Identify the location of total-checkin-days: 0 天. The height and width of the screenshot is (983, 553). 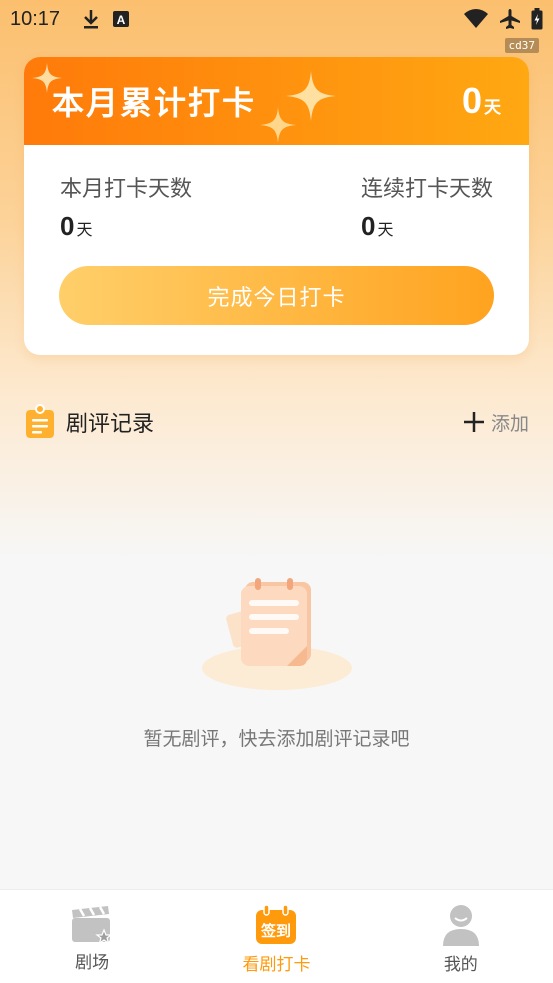
(481, 101).